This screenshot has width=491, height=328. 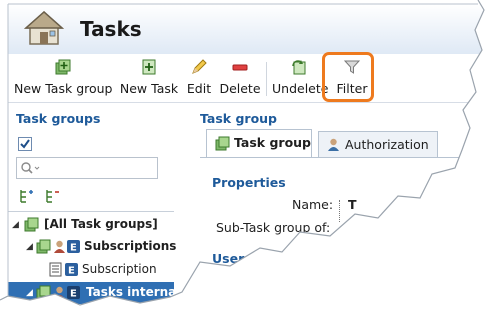 What do you see at coordinates (199, 88) in the screenshot?
I see `edit-label: Edit` at bounding box center [199, 88].